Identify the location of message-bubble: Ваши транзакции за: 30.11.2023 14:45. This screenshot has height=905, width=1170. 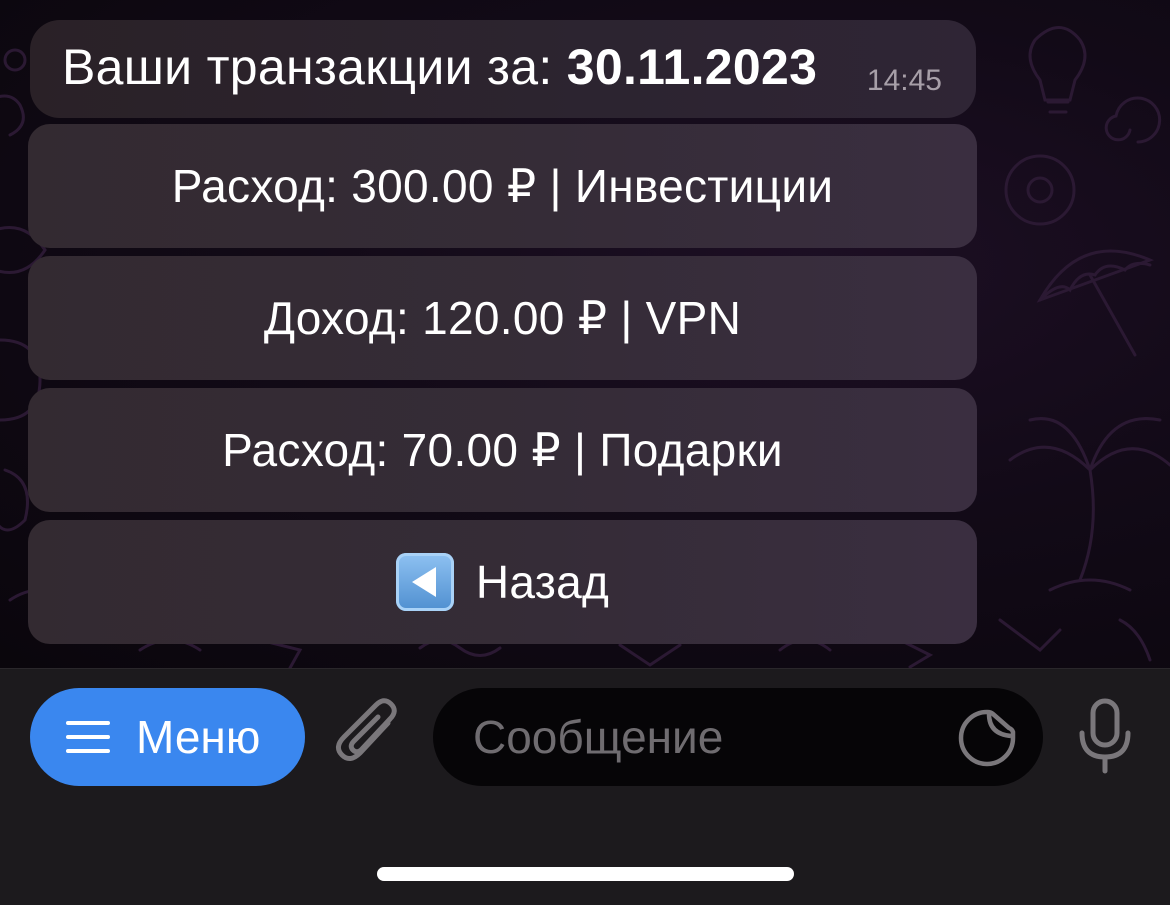
(503, 69).